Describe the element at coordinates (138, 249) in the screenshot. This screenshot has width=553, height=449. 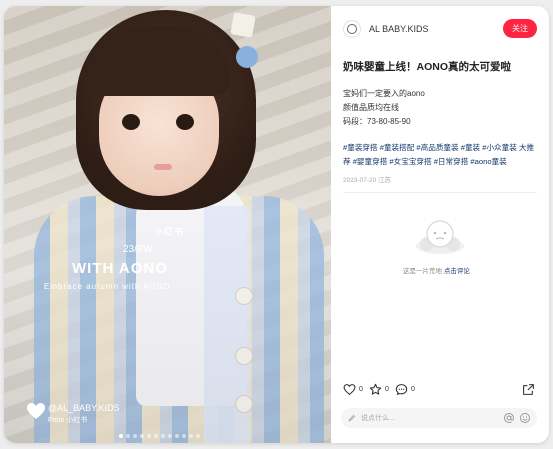
I see `overlay-season: 23/FW` at that location.